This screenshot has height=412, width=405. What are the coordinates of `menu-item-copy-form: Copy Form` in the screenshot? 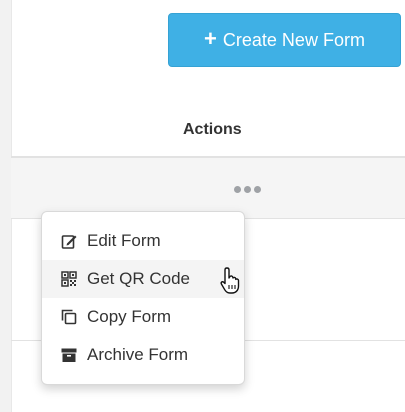 It's located at (143, 317).